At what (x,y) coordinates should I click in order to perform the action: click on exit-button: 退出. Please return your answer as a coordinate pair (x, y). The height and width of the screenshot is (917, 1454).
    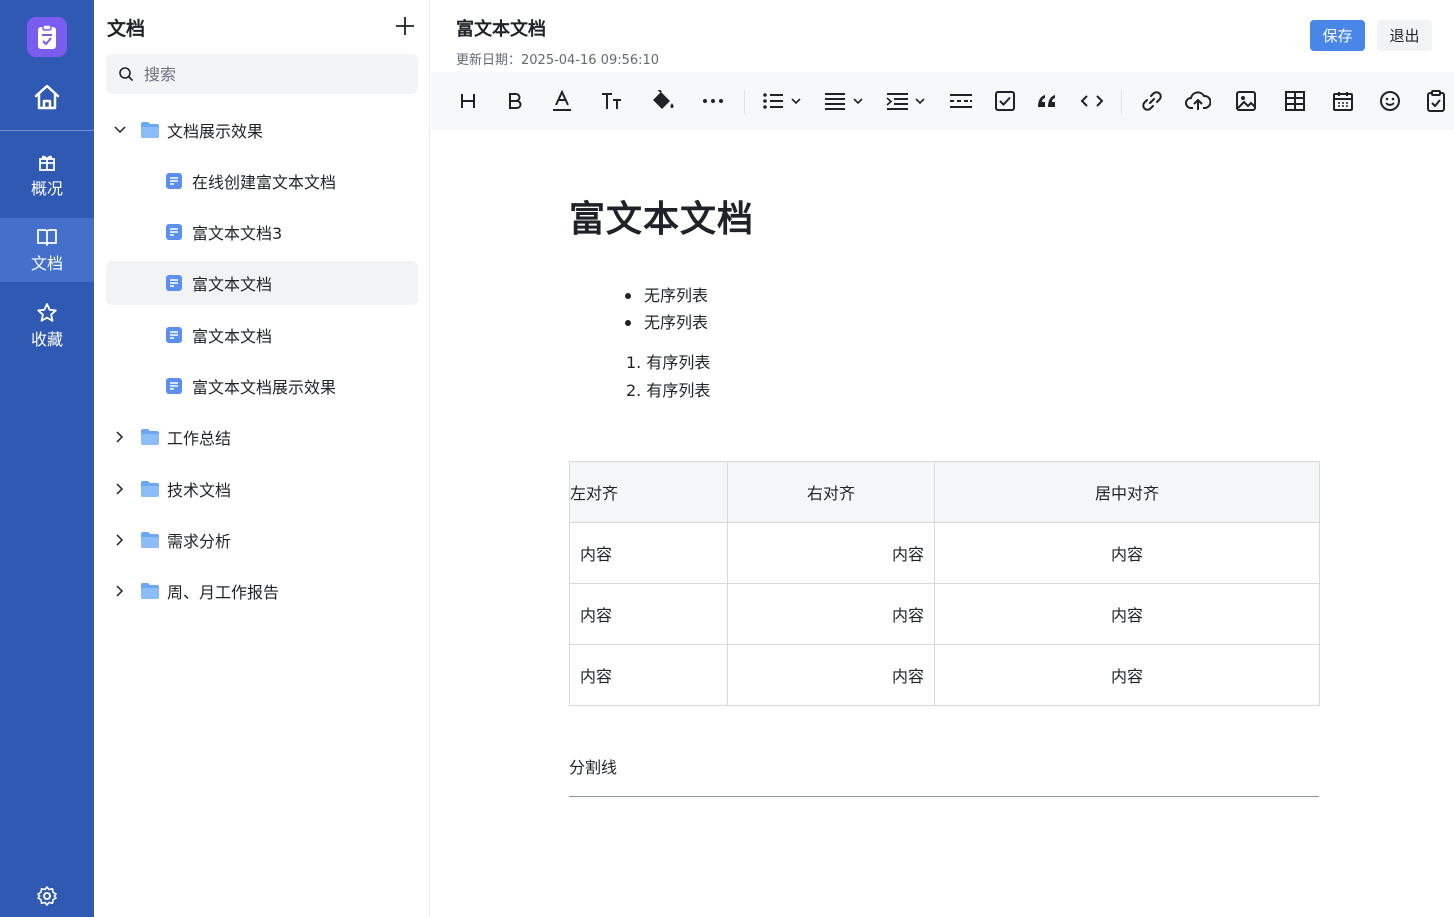
    Looking at the image, I should click on (1404, 35).